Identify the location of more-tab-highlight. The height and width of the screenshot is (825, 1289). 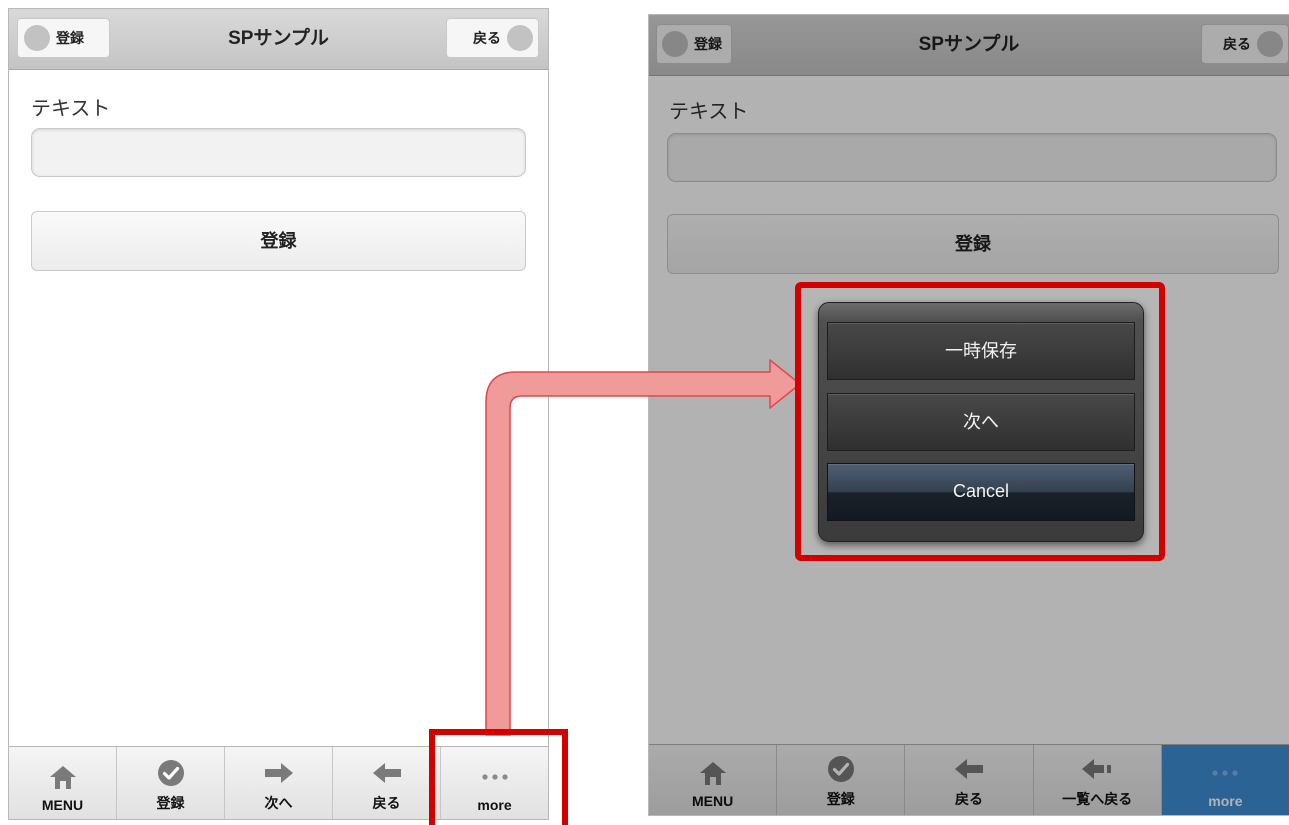
(498, 777).